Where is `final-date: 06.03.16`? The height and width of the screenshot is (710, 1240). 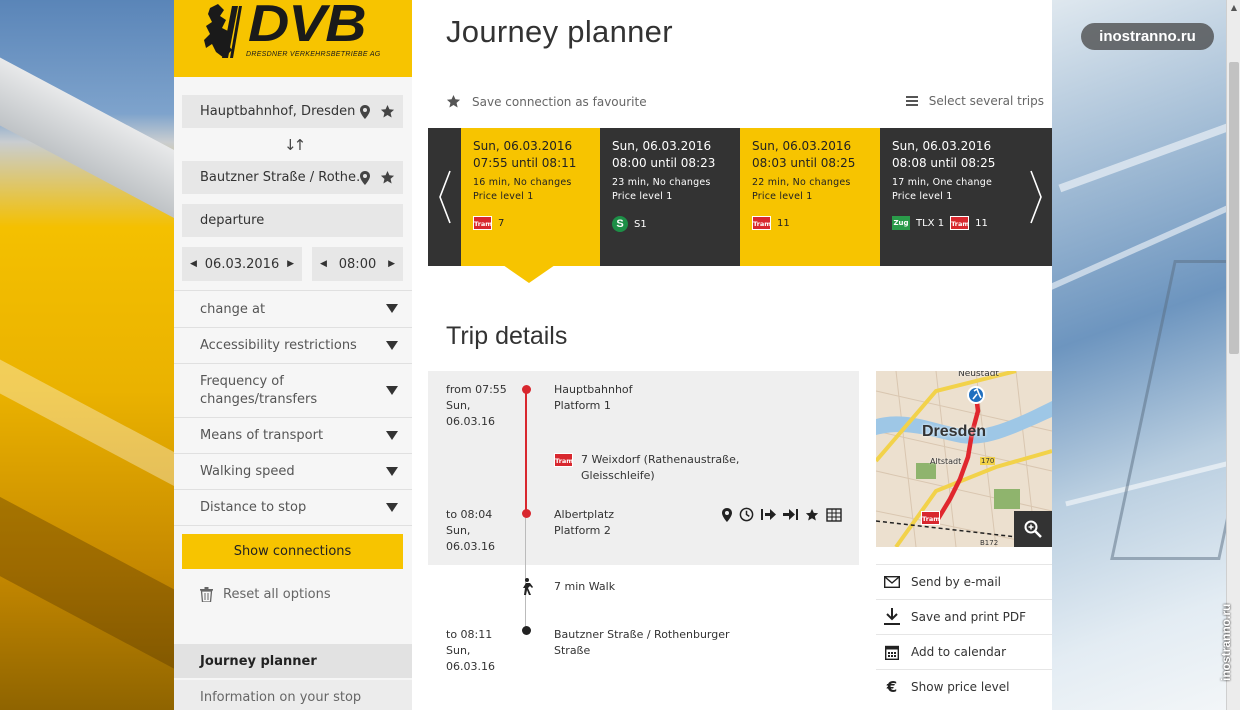 final-date: 06.03.16 is located at coordinates (470, 666).